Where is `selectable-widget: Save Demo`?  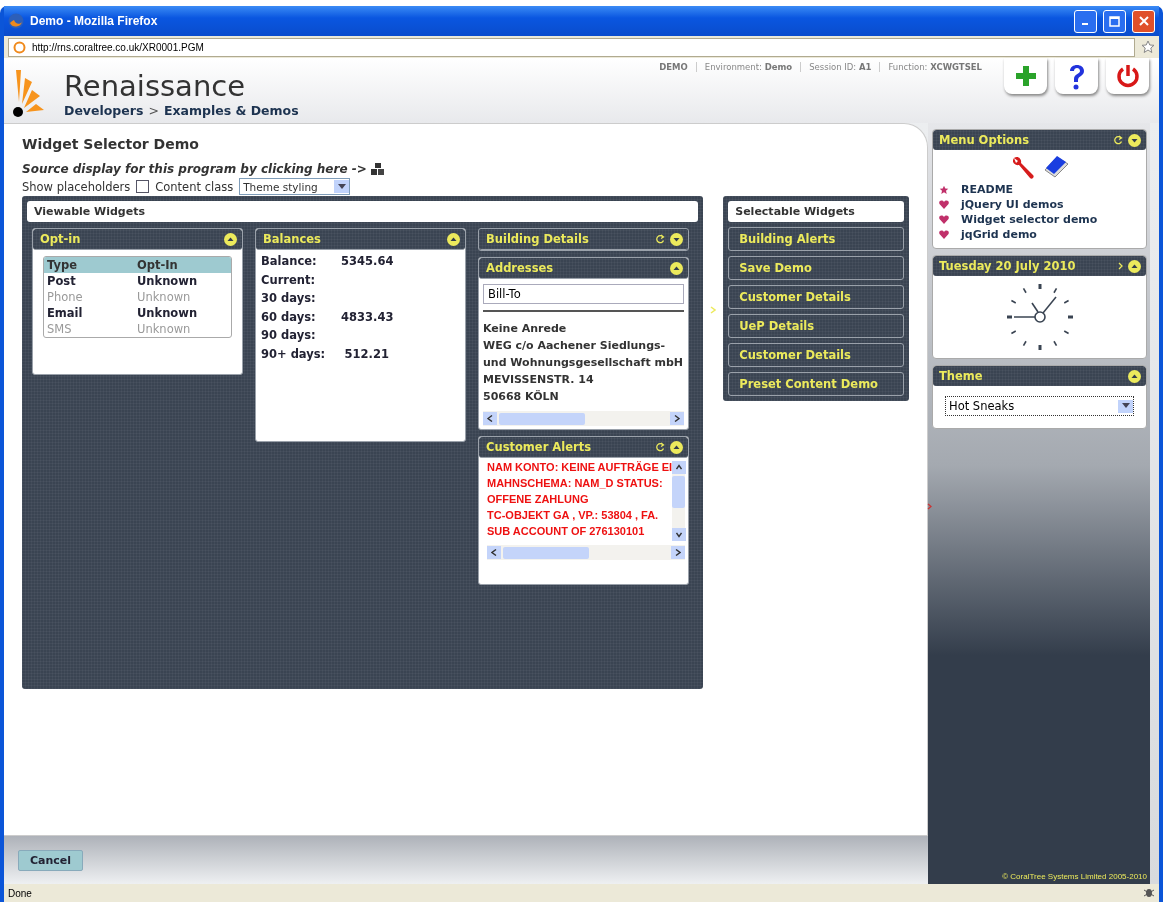
selectable-widget: Save Demo is located at coordinates (816, 268).